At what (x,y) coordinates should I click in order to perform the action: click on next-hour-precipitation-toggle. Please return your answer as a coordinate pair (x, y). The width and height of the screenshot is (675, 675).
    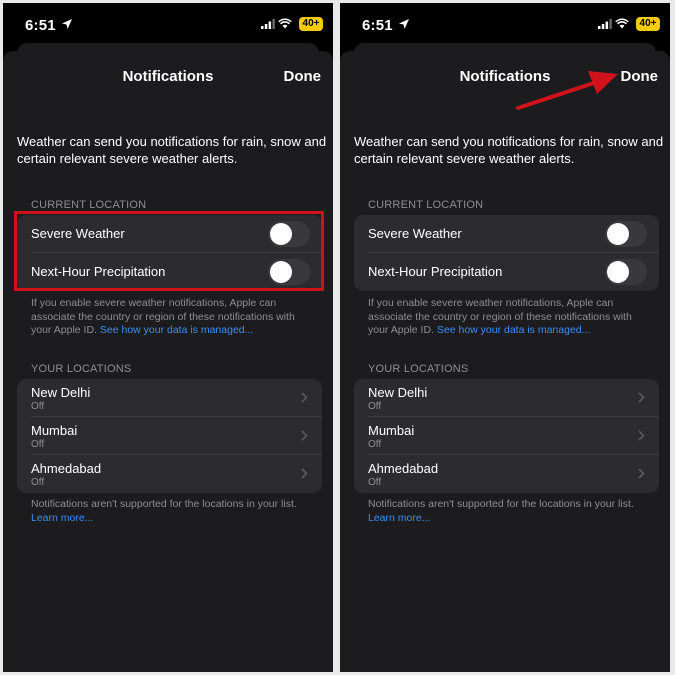
    Looking at the image, I should click on (626, 272).